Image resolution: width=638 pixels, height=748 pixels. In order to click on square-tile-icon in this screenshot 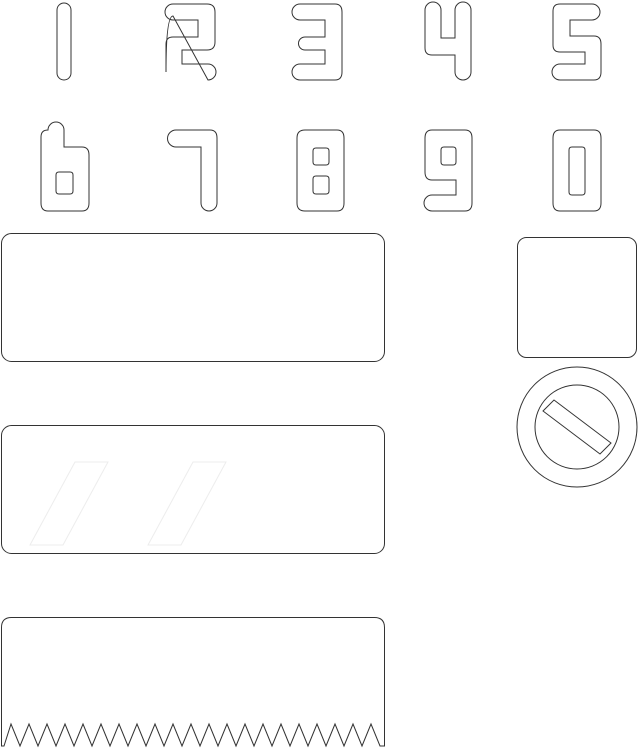, I will do `click(577, 297)`.